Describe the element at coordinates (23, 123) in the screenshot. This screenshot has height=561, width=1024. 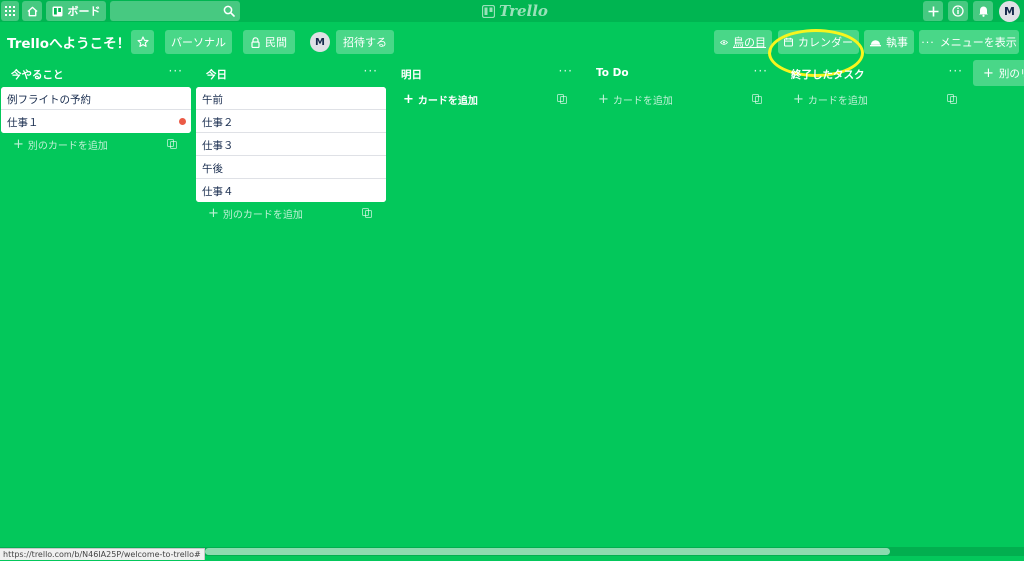
I see `card-title: 仕事１` at that location.